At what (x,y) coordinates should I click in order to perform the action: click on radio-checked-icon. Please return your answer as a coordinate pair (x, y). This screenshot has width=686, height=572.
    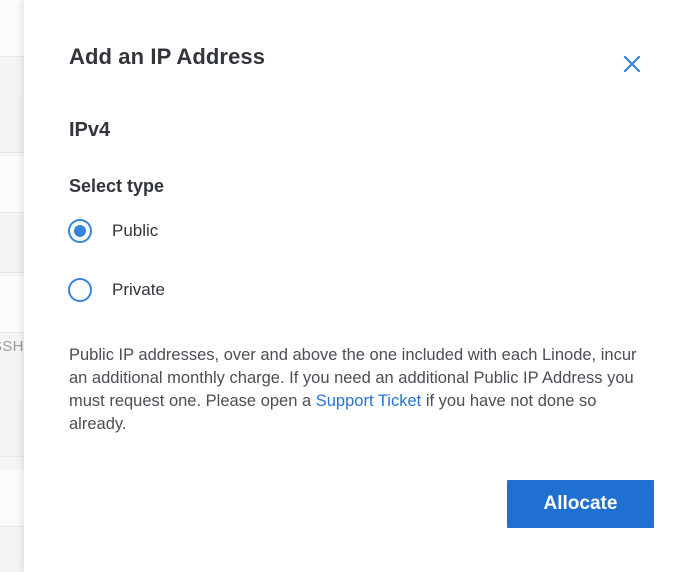
    Looking at the image, I should click on (80, 231).